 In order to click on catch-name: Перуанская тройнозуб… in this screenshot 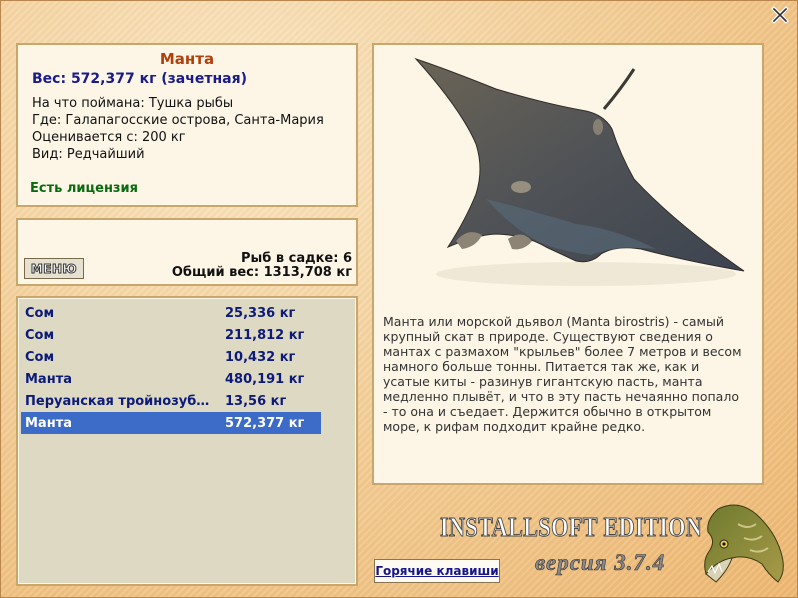, I will do `click(117, 401)`.